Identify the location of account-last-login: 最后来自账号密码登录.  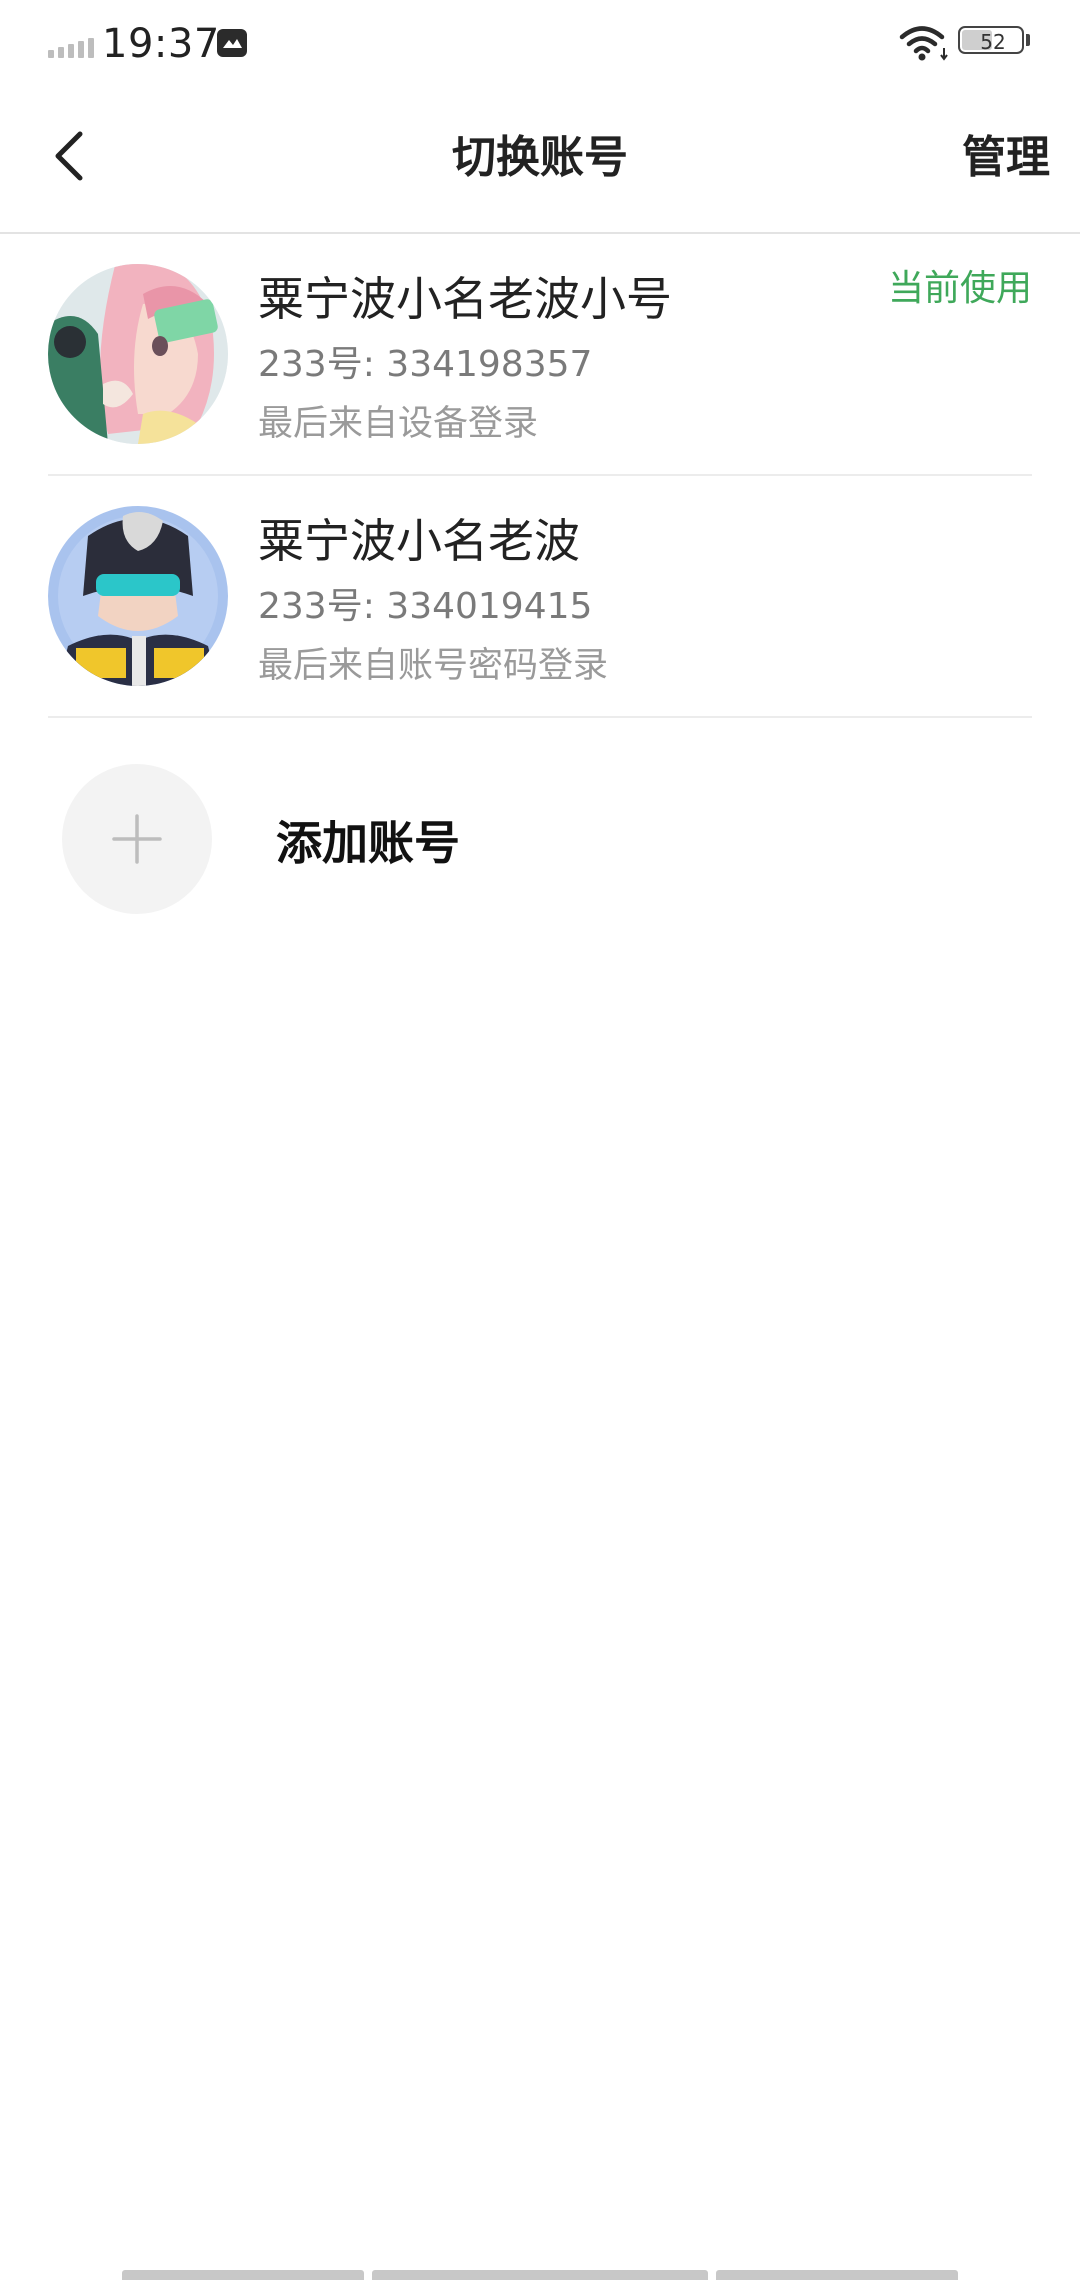
(433, 666).